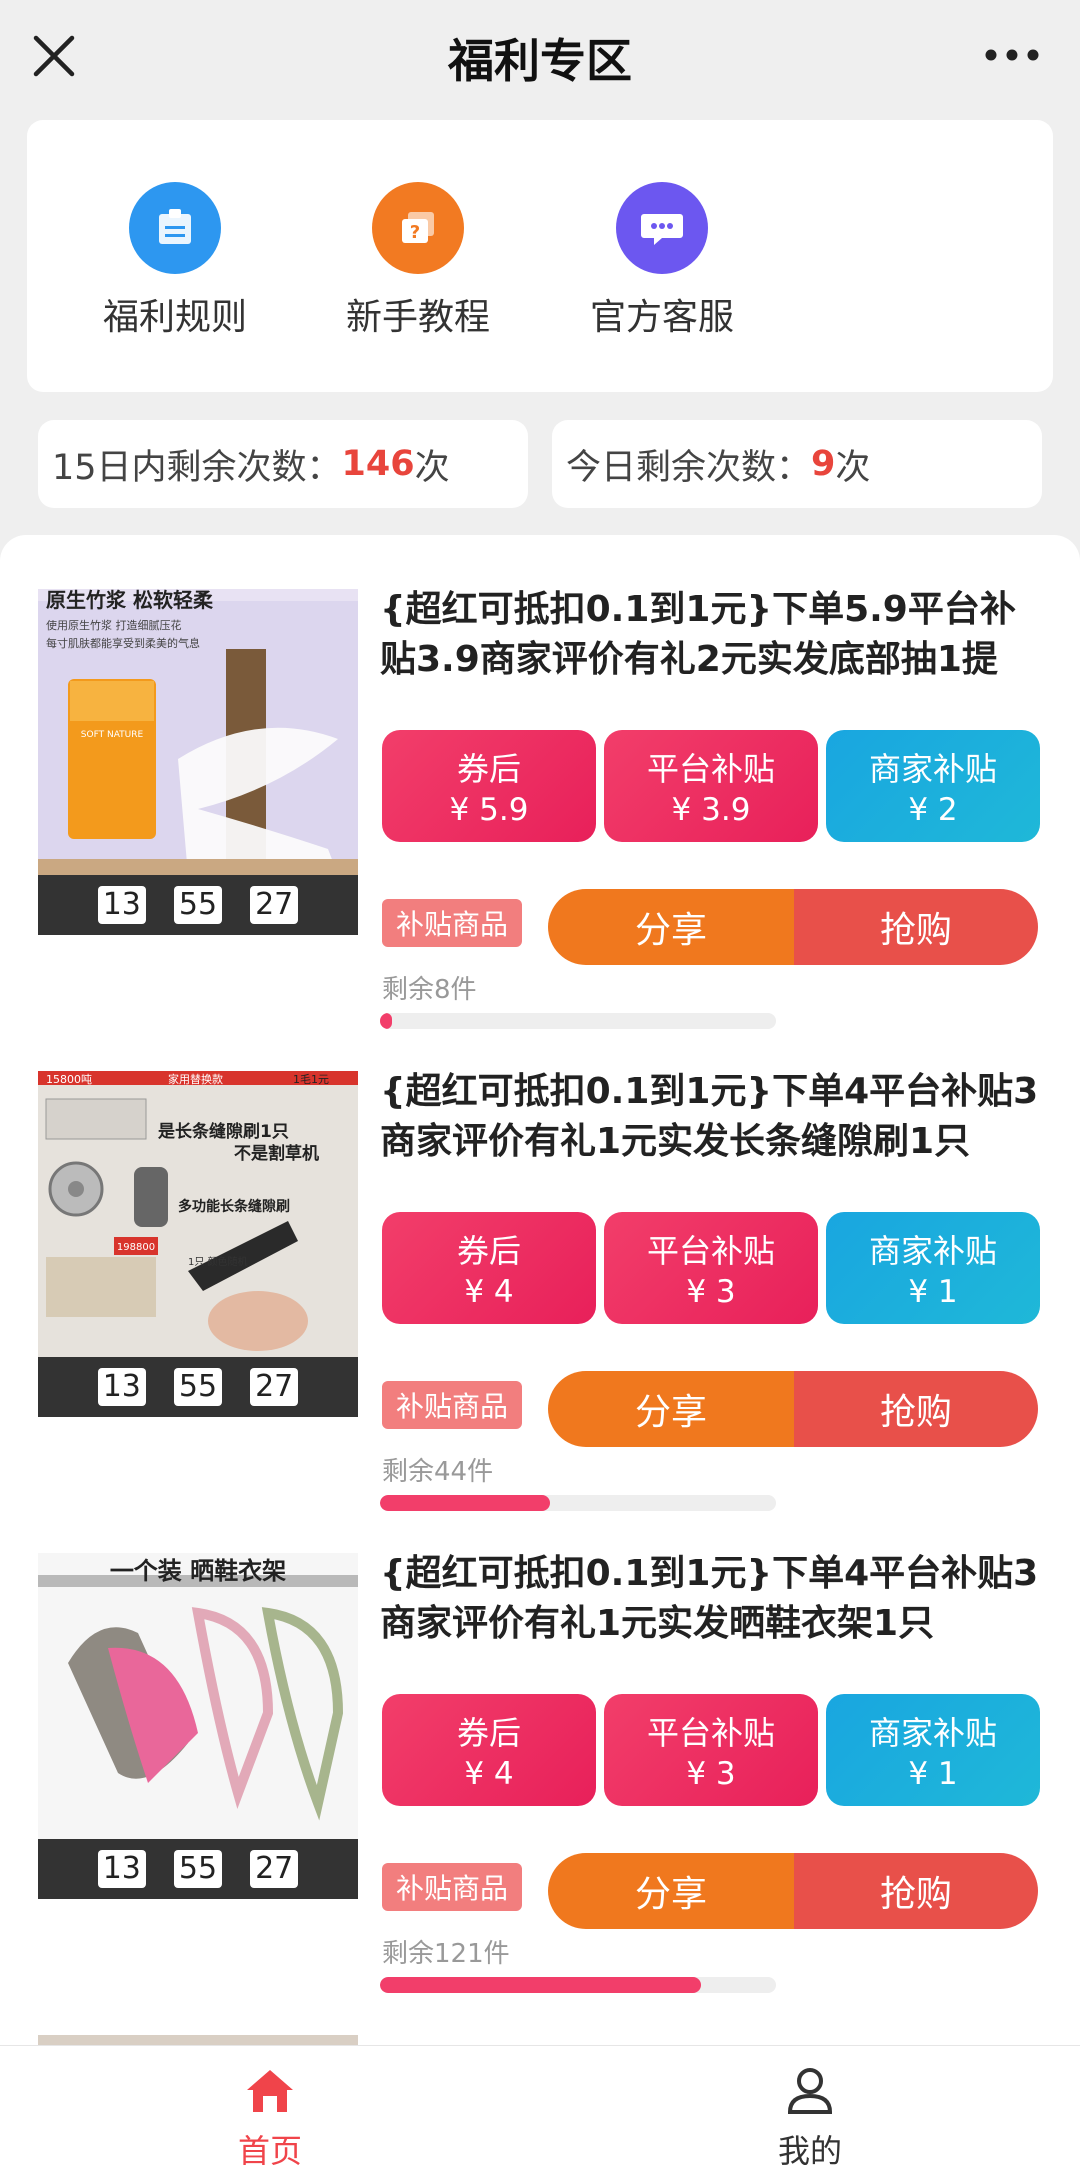 This screenshot has height=2180, width=1080. What do you see at coordinates (112, 735) in the screenshot?
I see `image-brand: SOFT NATURE` at bounding box center [112, 735].